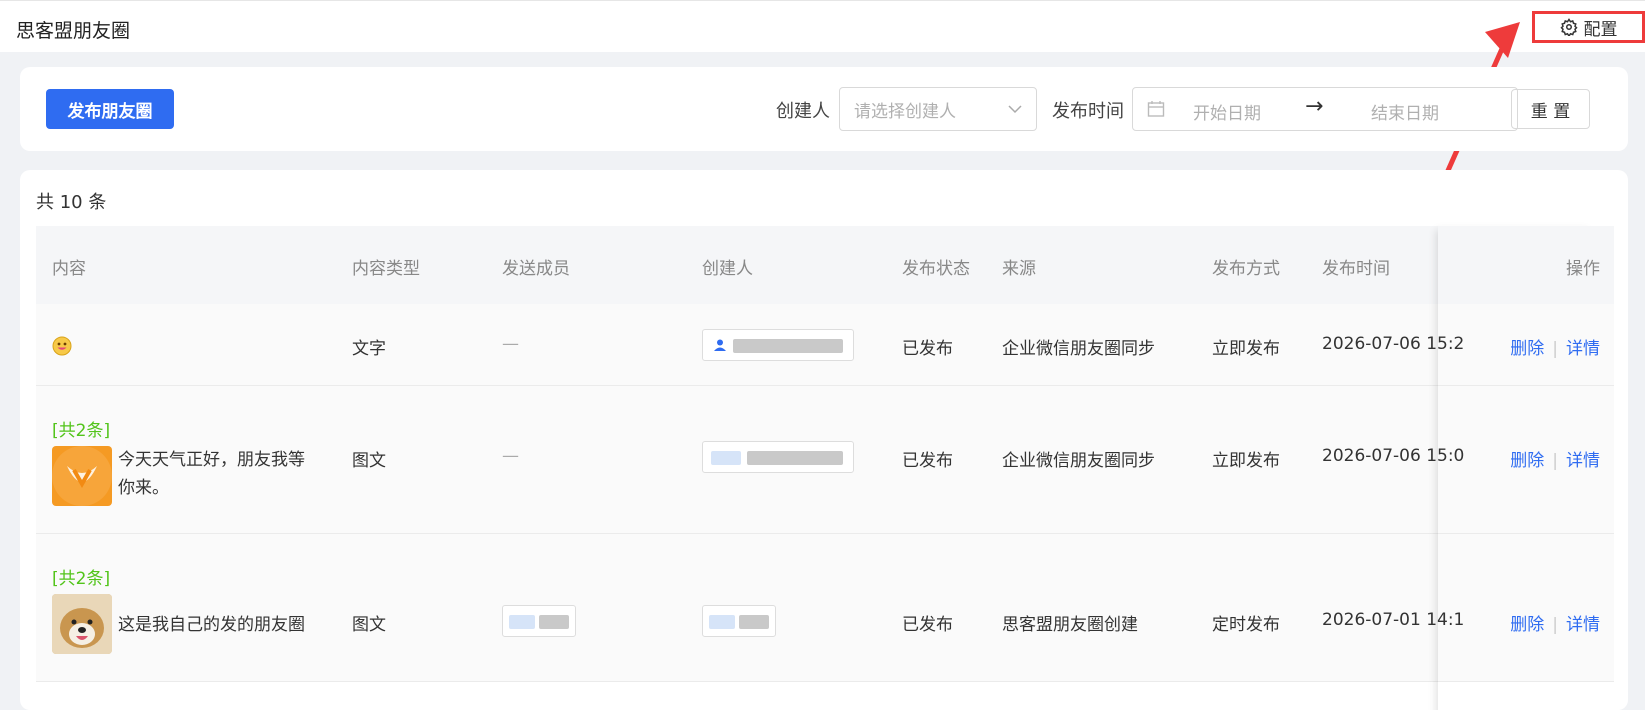 This screenshot has height=710, width=1645. Describe the element at coordinates (1246, 625) in the screenshot. I see `publish-method: 定时发布` at that location.